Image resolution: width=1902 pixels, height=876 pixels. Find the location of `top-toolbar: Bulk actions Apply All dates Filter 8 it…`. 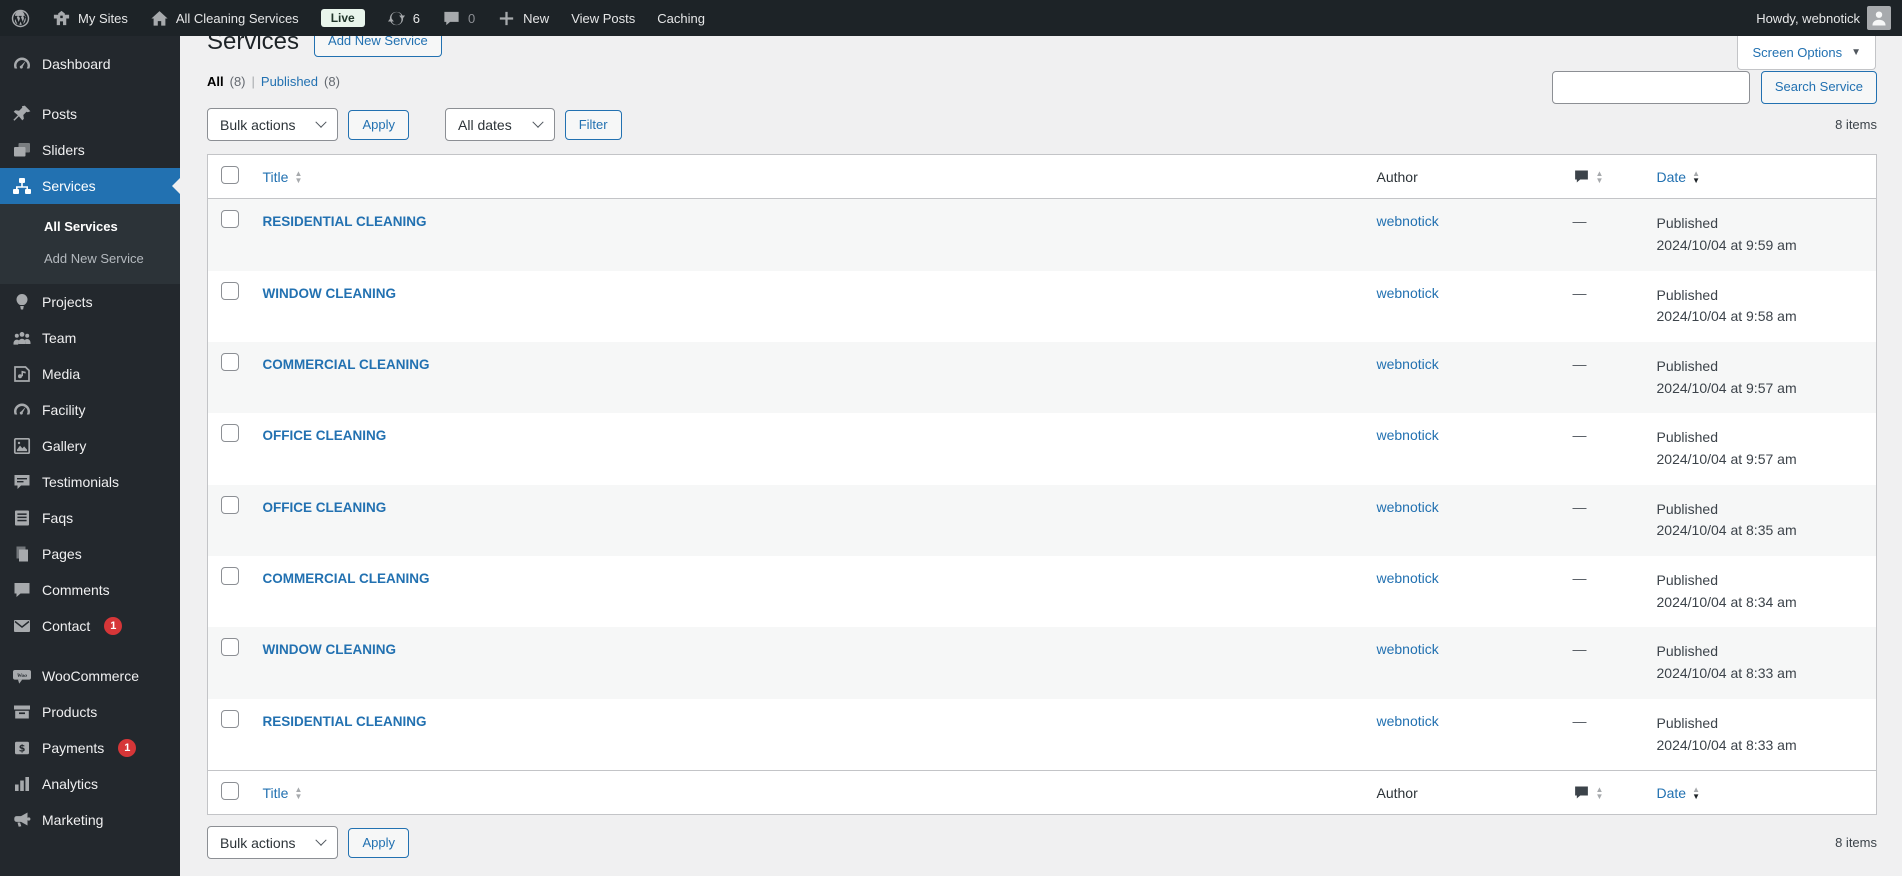

top-toolbar: Bulk actions Apply All dates Filter 8 it… is located at coordinates (1042, 125).